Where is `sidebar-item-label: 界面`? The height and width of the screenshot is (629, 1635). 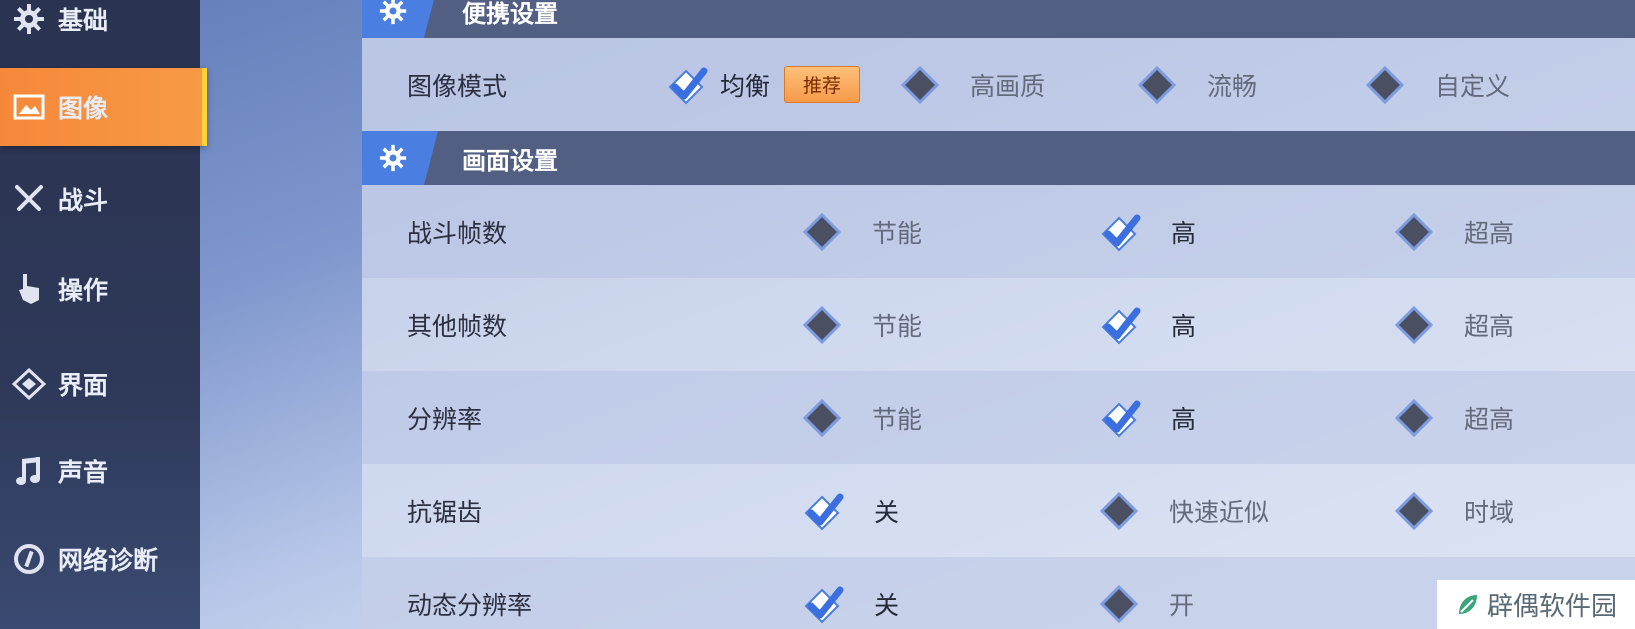
sidebar-item-label: 界面 is located at coordinates (83, 385).